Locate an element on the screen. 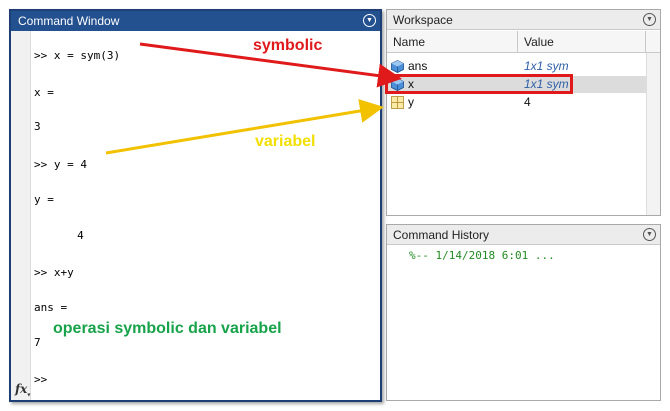  command-window-titlebar: Command Window ▼ is located at coordinates (195, 21).